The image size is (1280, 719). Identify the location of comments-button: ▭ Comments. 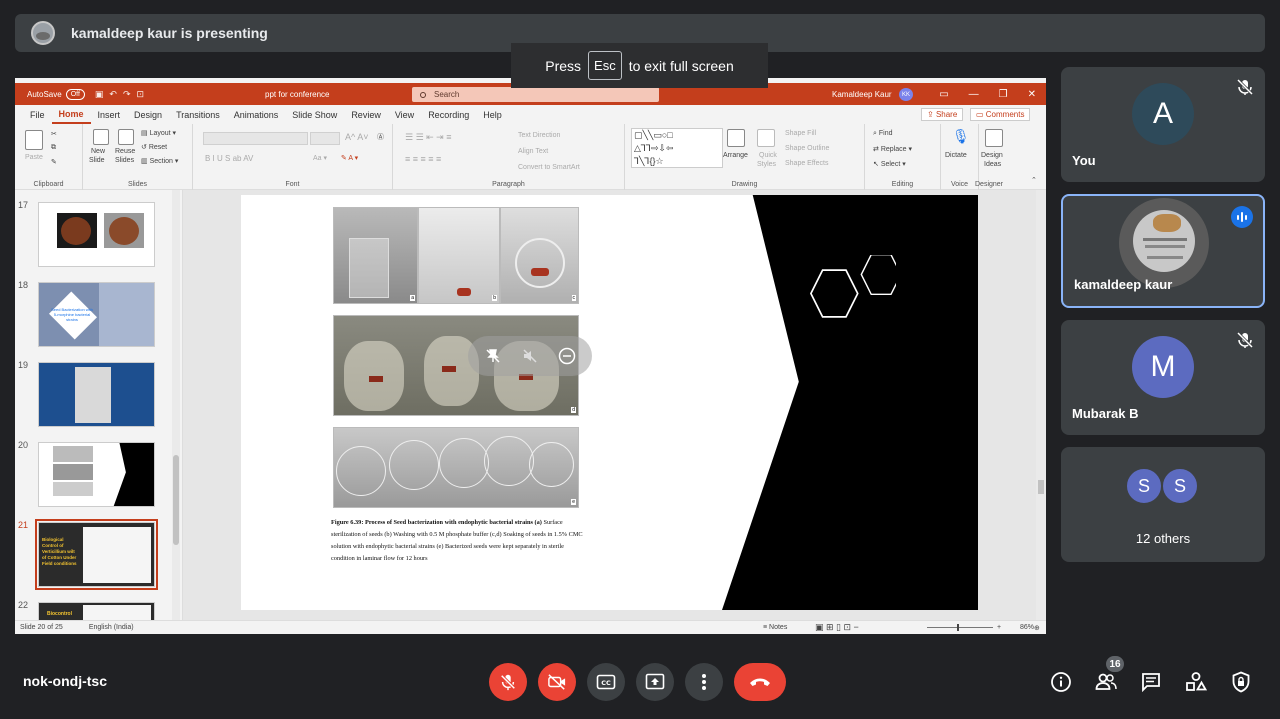
(1000, 114).